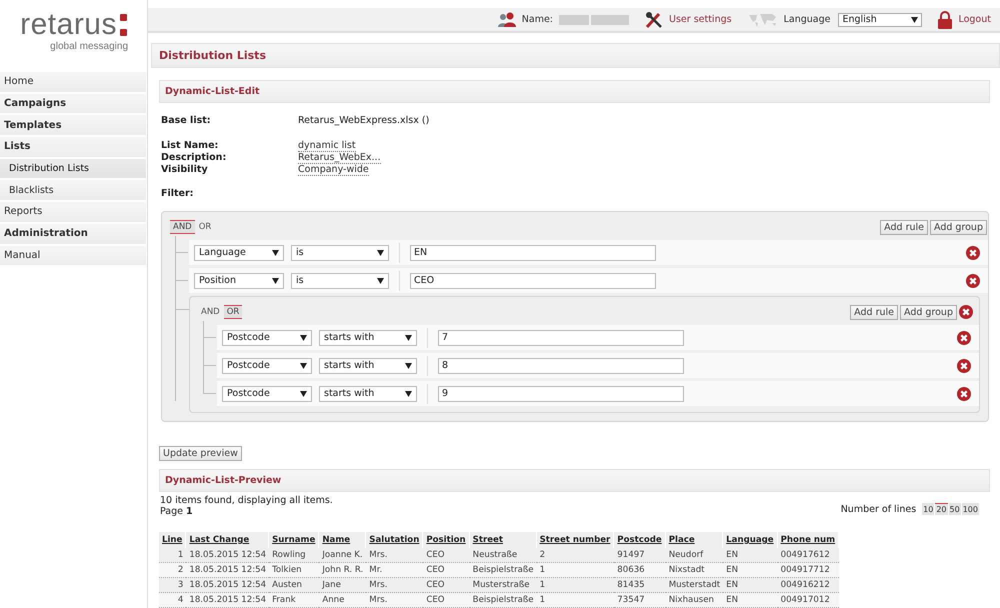 The height and width of the screenshot is (608, 1000). Describe the element at coordinates (181, 585) in the screenshot. I see `table-cell: 3` at that location.